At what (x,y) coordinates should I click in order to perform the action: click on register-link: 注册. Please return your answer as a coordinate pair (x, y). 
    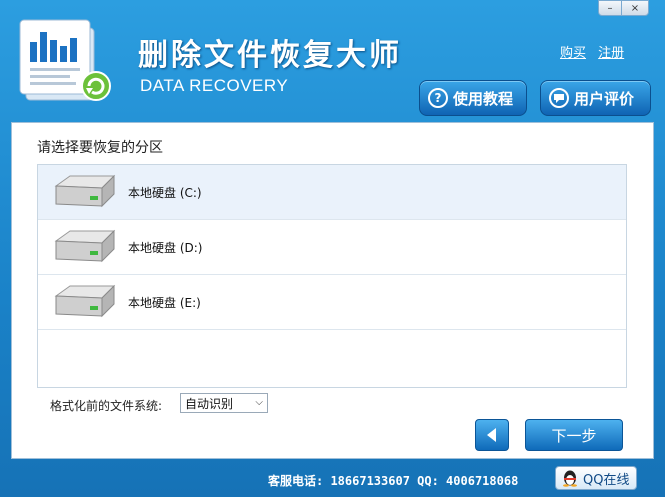
    Looking at the image, I should click on (611, 53).